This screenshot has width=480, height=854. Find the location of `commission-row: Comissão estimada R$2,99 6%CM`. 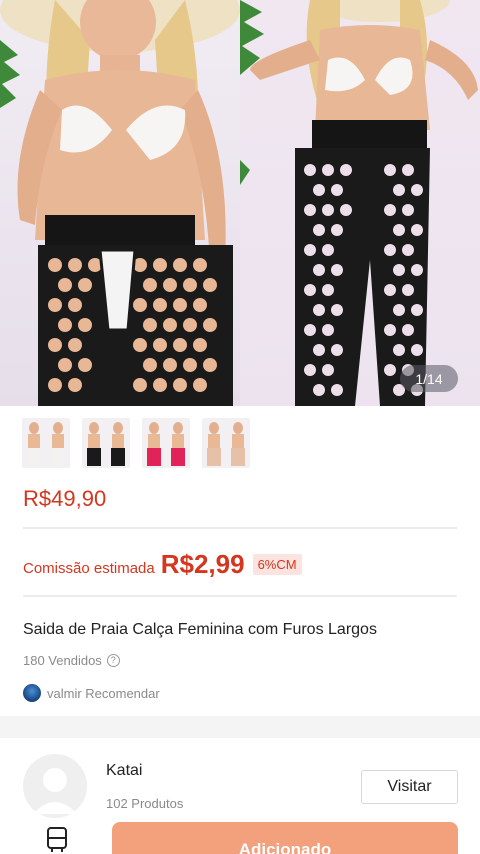

commission-row: Comissão estimada R$2,99 6%CM is located at coordinates (162, 564).